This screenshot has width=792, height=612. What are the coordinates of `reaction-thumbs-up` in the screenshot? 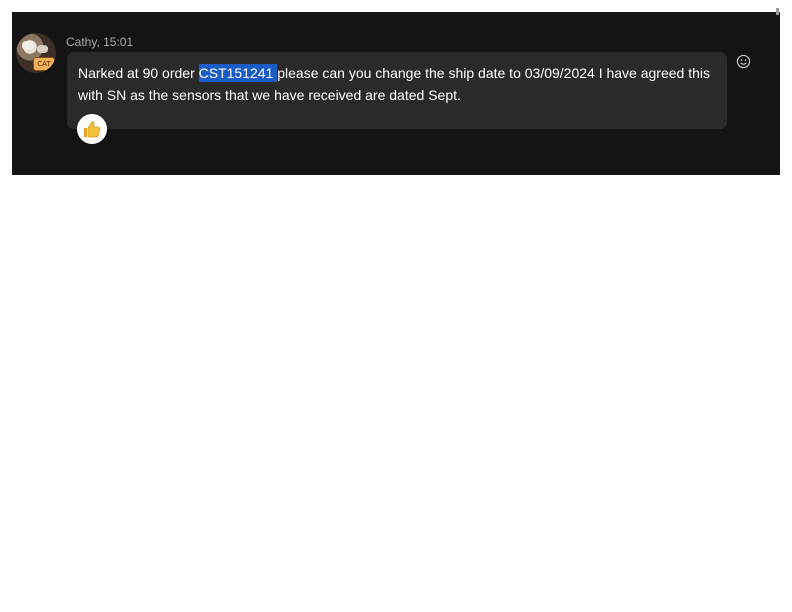 It's located at (92, 129).